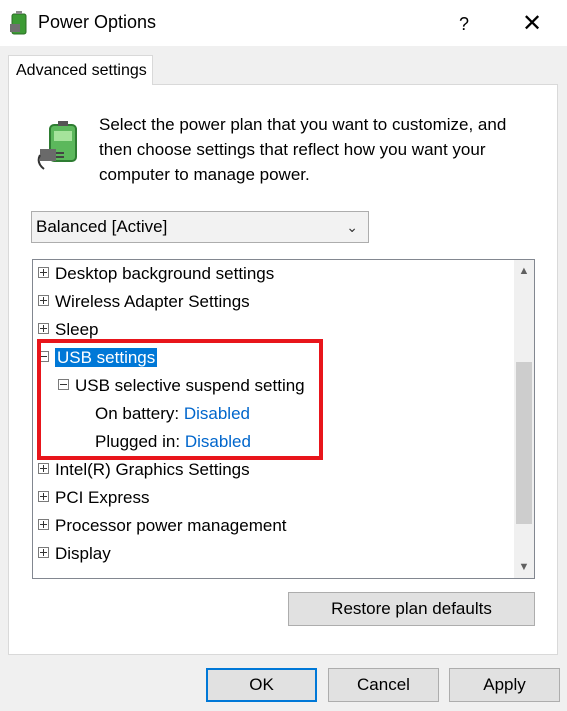 The image size is (567, 711). What do you see at coordinates (218, 441) in the screenshot?
I see `plugged-in-value: Disabled` at bounding box center [218, 441].